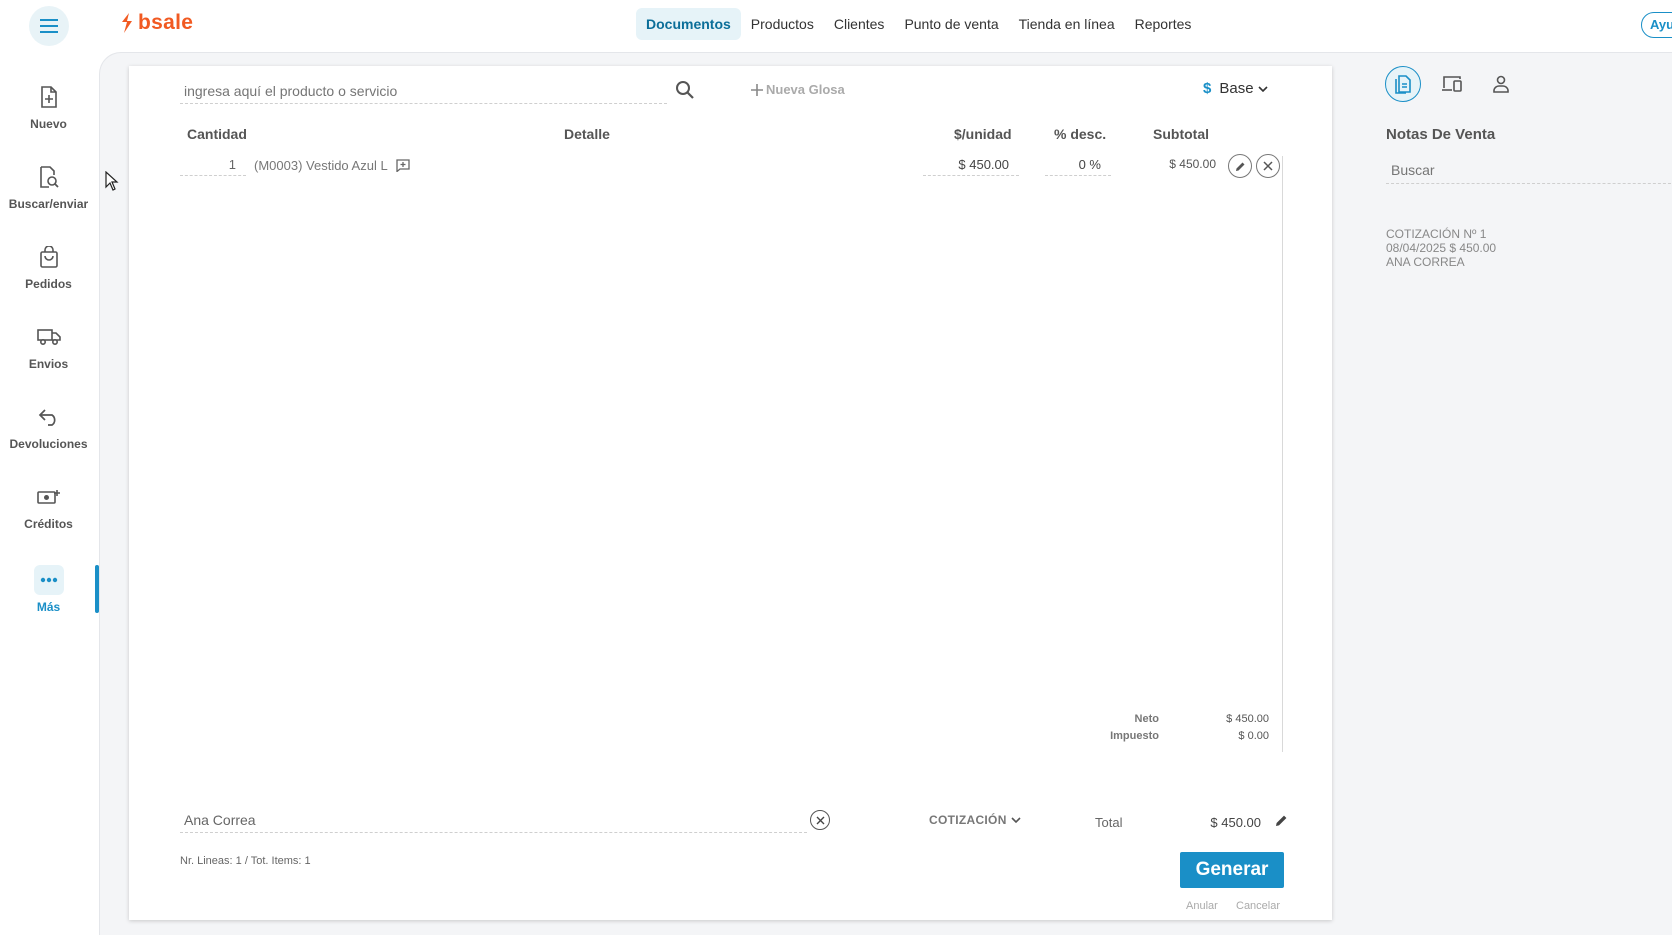  I want to click on edit-total-button, so click(1281, 823).